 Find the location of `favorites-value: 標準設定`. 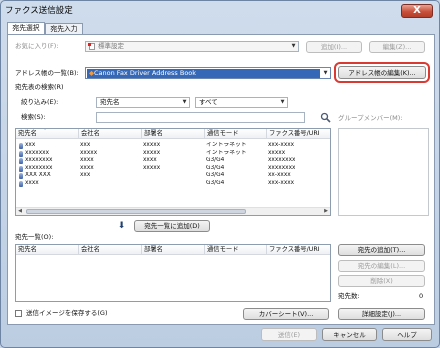

favorites-value: 標準設定 is located at coordinates (111, 46).